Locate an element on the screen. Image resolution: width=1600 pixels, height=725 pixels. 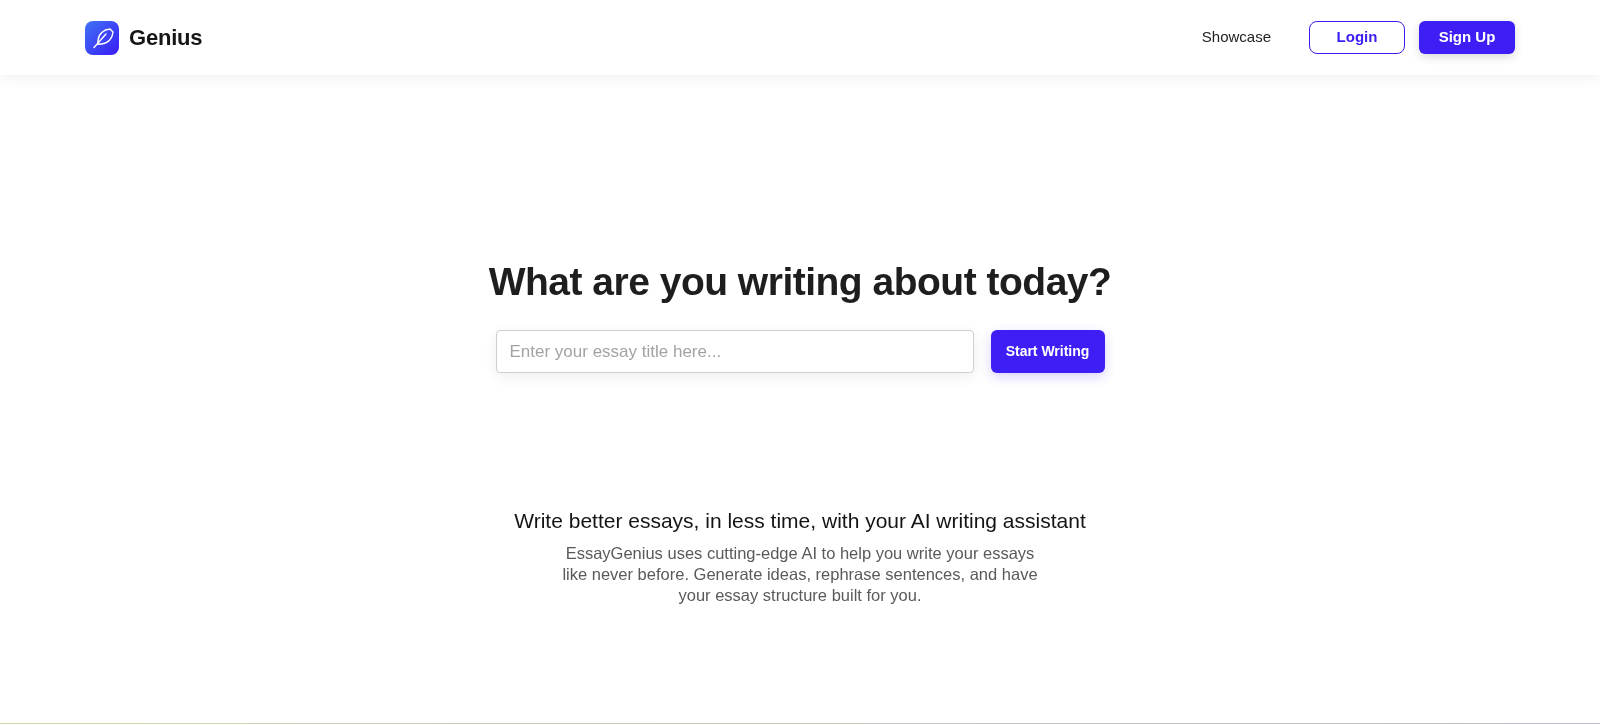
showcase-link: Showcase is located at coordinates (1236, 37).